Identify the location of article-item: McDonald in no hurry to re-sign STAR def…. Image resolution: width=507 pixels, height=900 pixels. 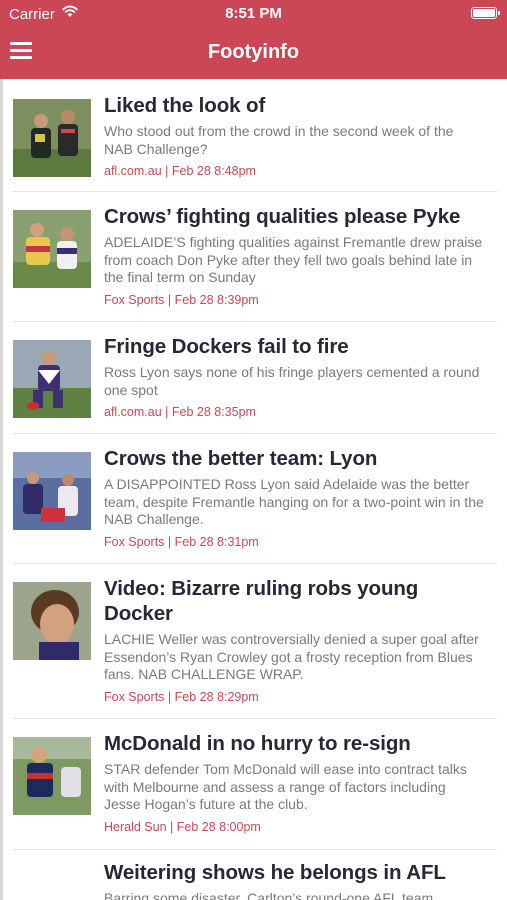
(255, 790).